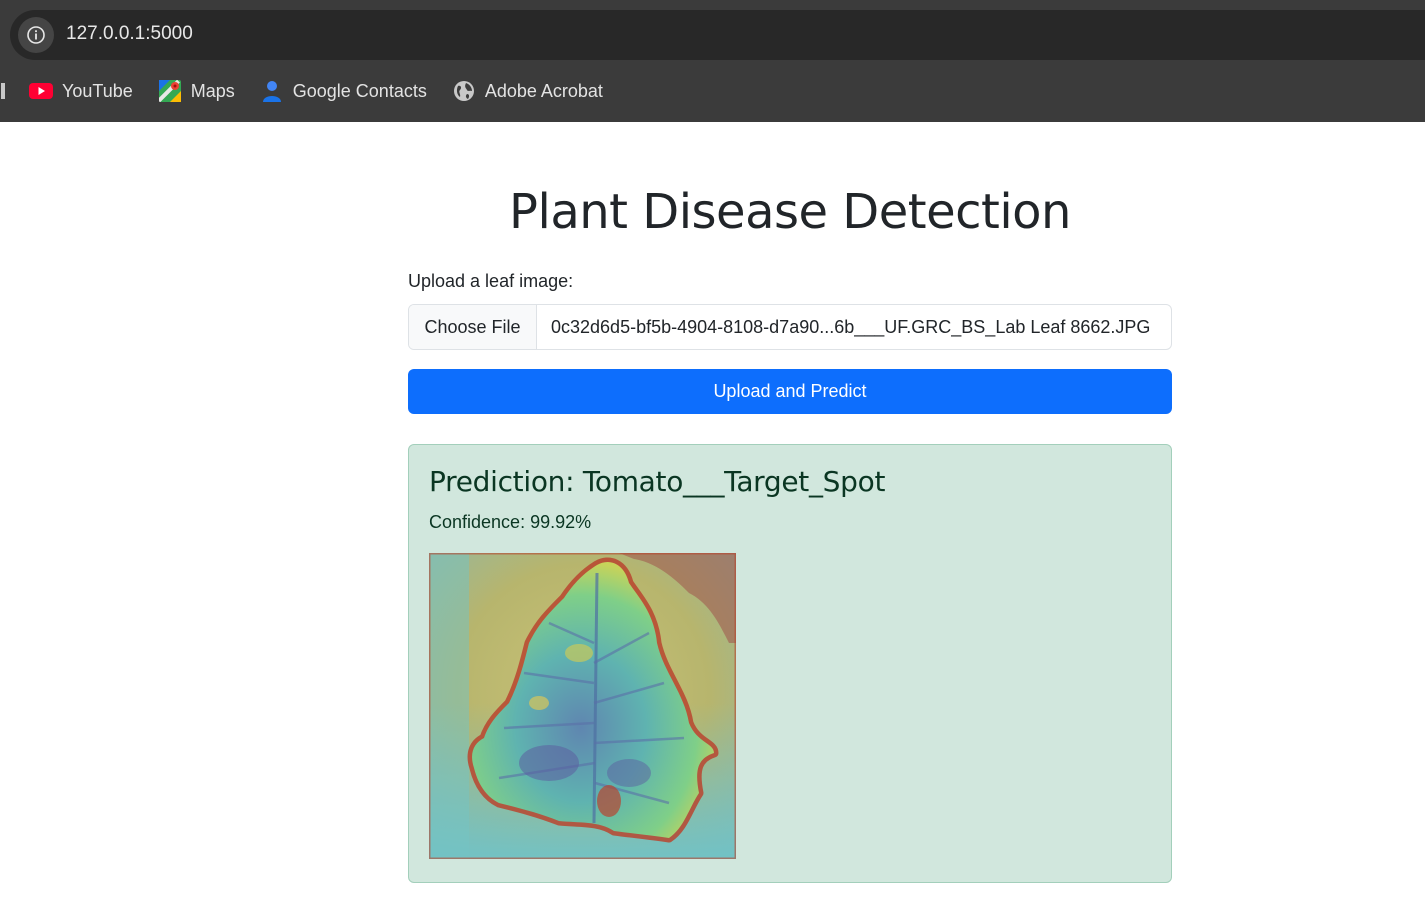  I want to click on maps-icon, so click(170, 91).